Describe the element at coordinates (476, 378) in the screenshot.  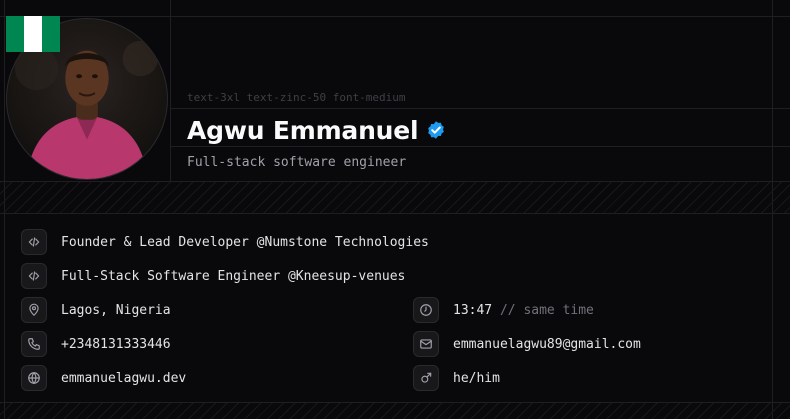
I see `pronouns-text: he/him` at that location.